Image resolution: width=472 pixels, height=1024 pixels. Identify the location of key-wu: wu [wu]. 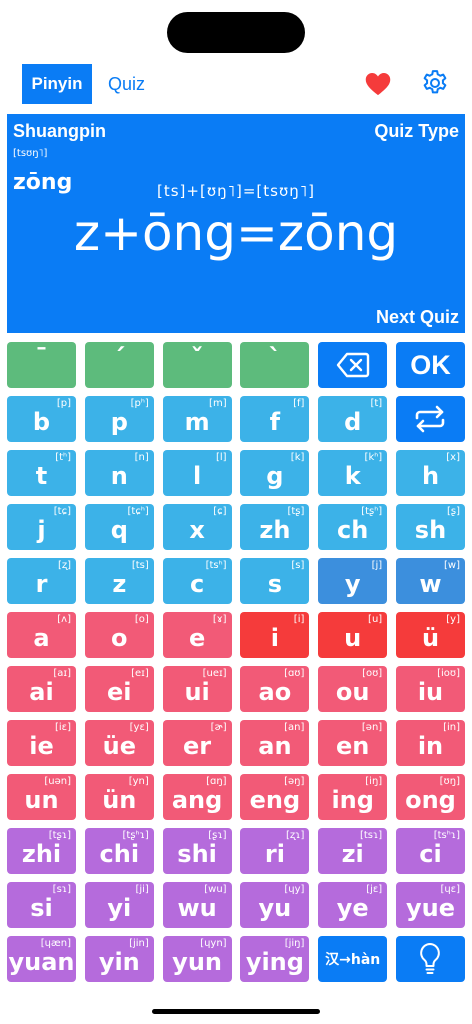
(197, 905).